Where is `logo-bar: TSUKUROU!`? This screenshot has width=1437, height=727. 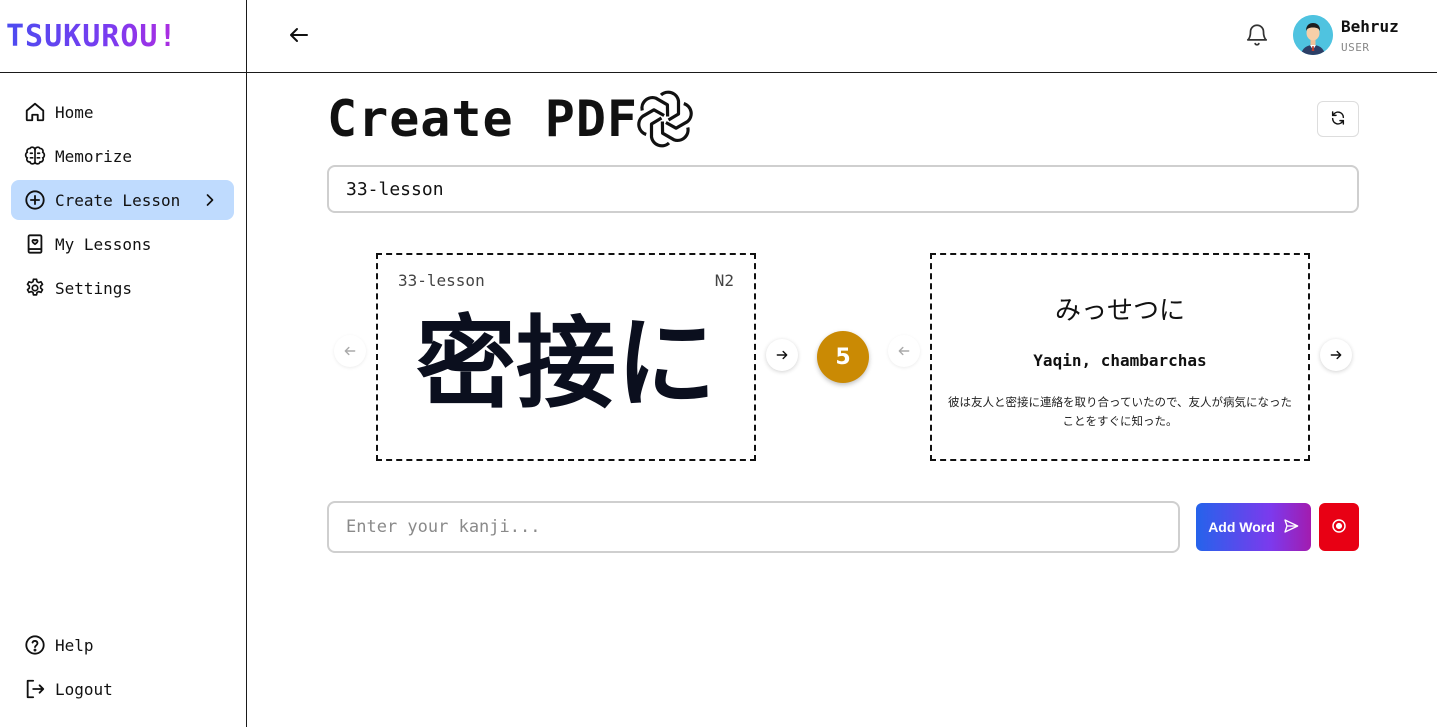 logo-bar: TSUKUROU! is located at coordinates (123, 36).